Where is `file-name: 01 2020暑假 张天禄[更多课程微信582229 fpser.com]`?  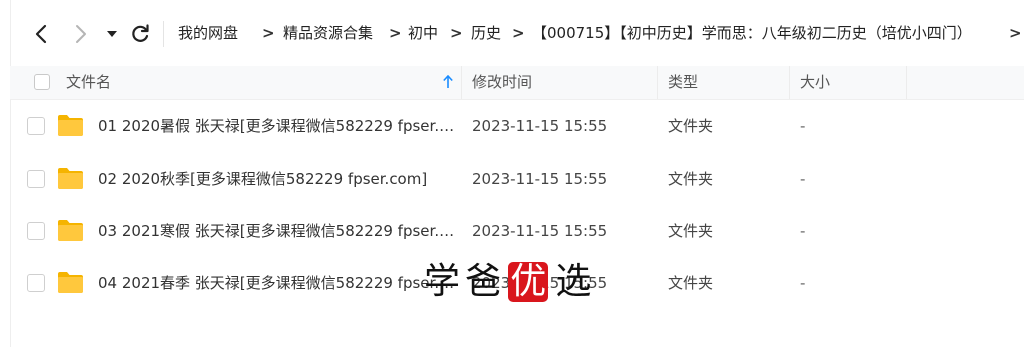
file-name: 01 2020暑假 张天禄[更多课程微信582229 fpser.com] is located at coordinates (278, 126).